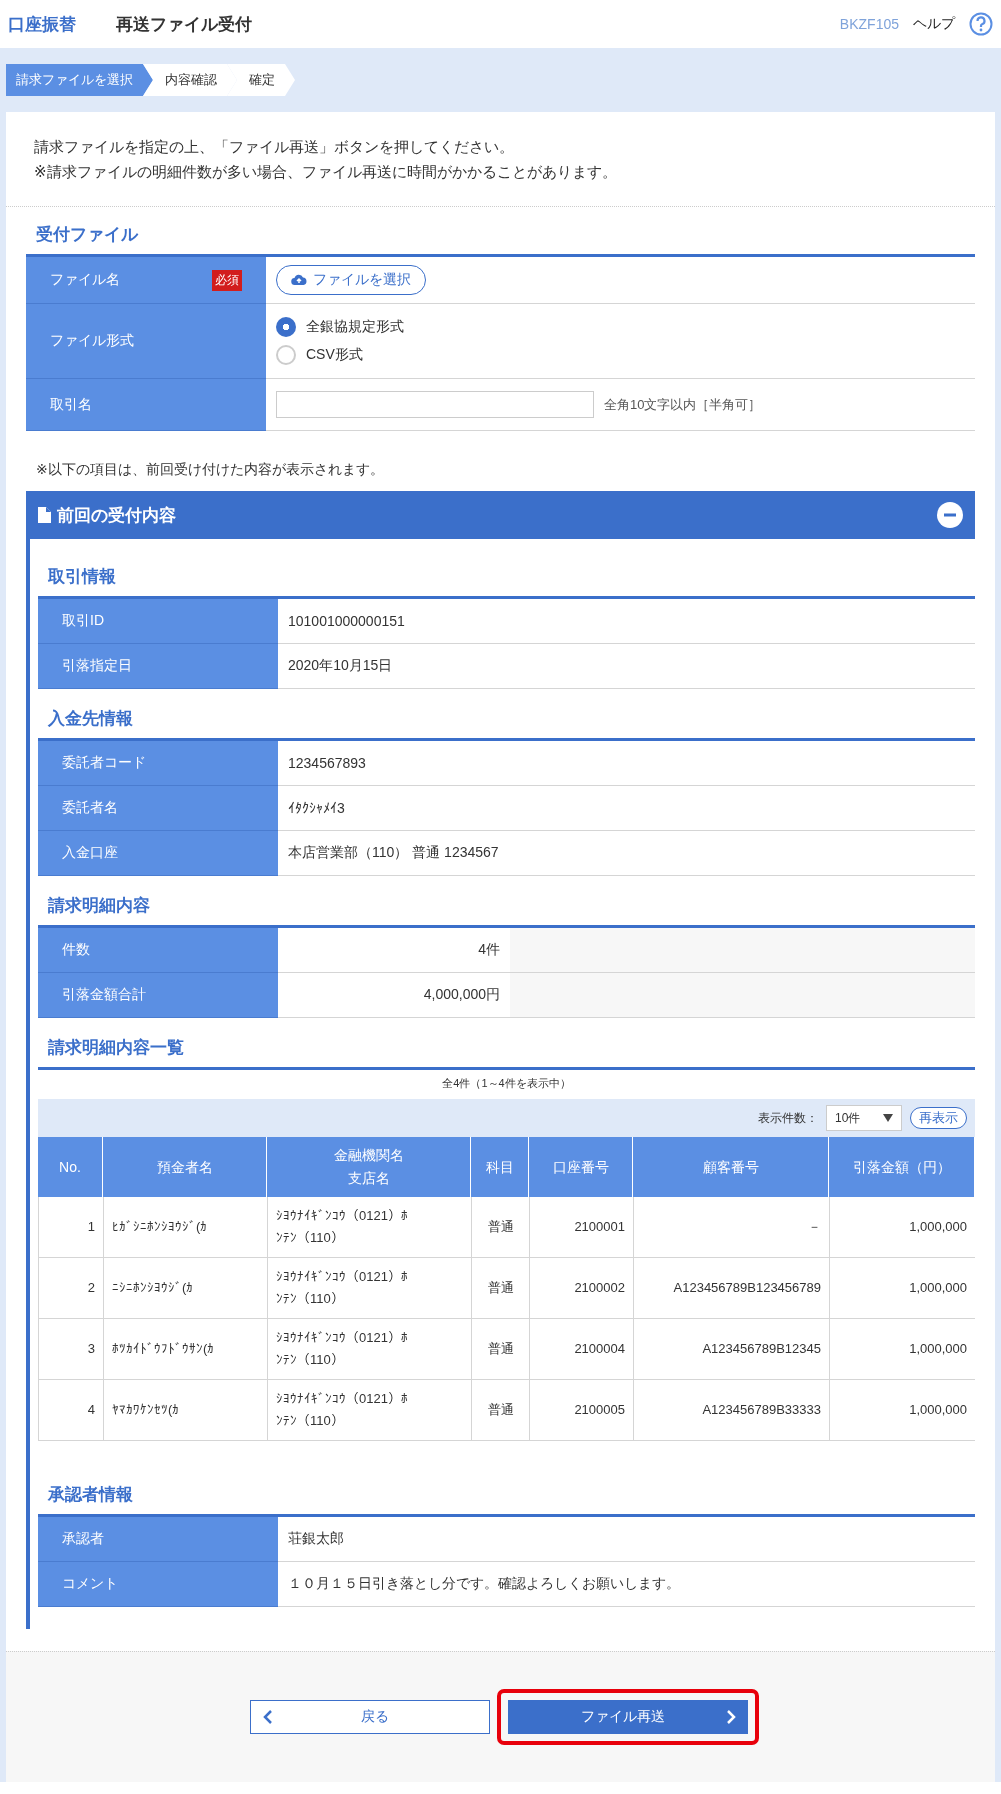 The image size is (1001, 1794). Describe the element at coordinates (369, 1717) in the screenshot. I see `back-button: 戻る` at that location.